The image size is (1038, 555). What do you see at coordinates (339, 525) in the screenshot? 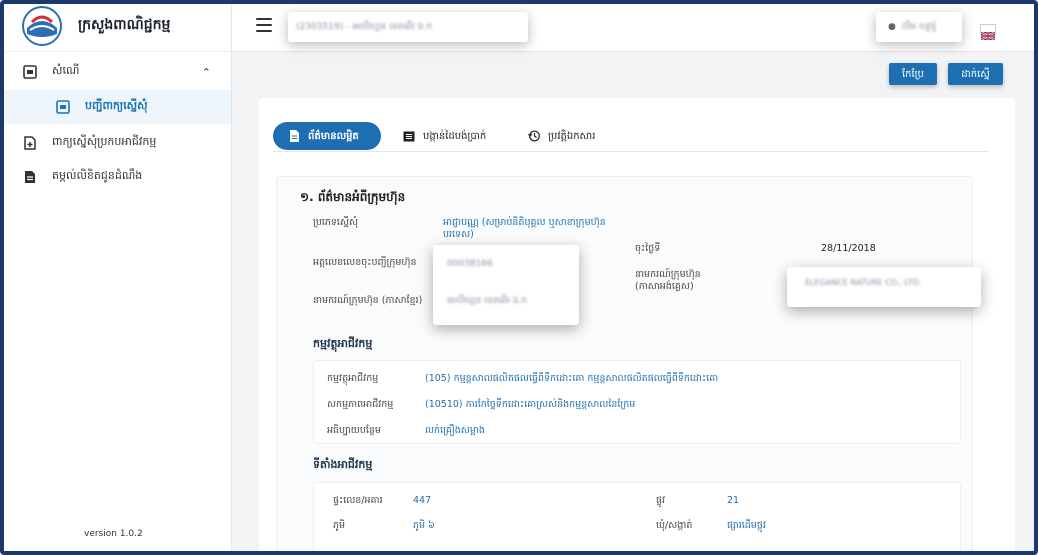
I see `village-label: ភូមិ` at bounding box center [339, 525].